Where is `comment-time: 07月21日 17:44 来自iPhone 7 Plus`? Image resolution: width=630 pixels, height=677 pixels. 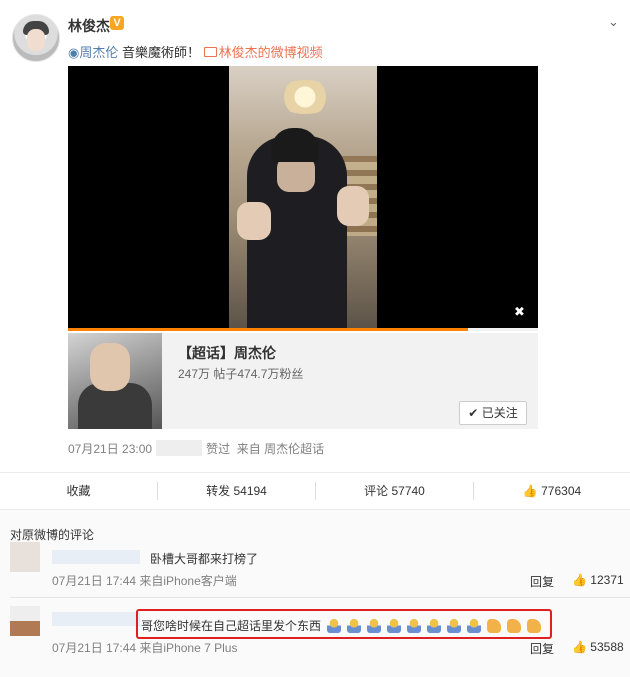
comment-time: 07月21日 17:44 来自iPhone 7 Plus is located at coordinates (145, 648).